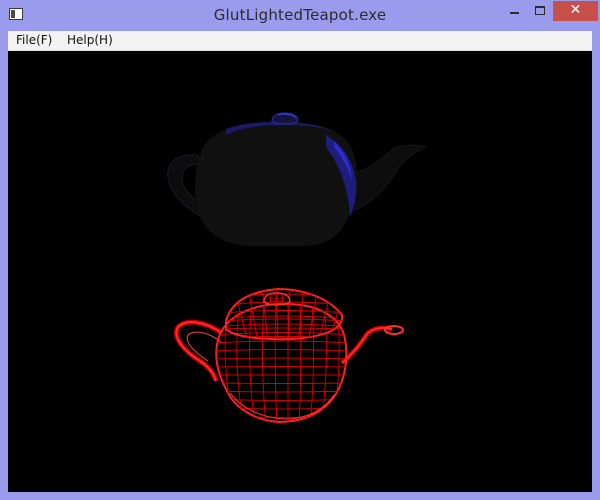 This screenshot has width=600, height=500. I want to click on close-button: ✕, so click(575, 11).